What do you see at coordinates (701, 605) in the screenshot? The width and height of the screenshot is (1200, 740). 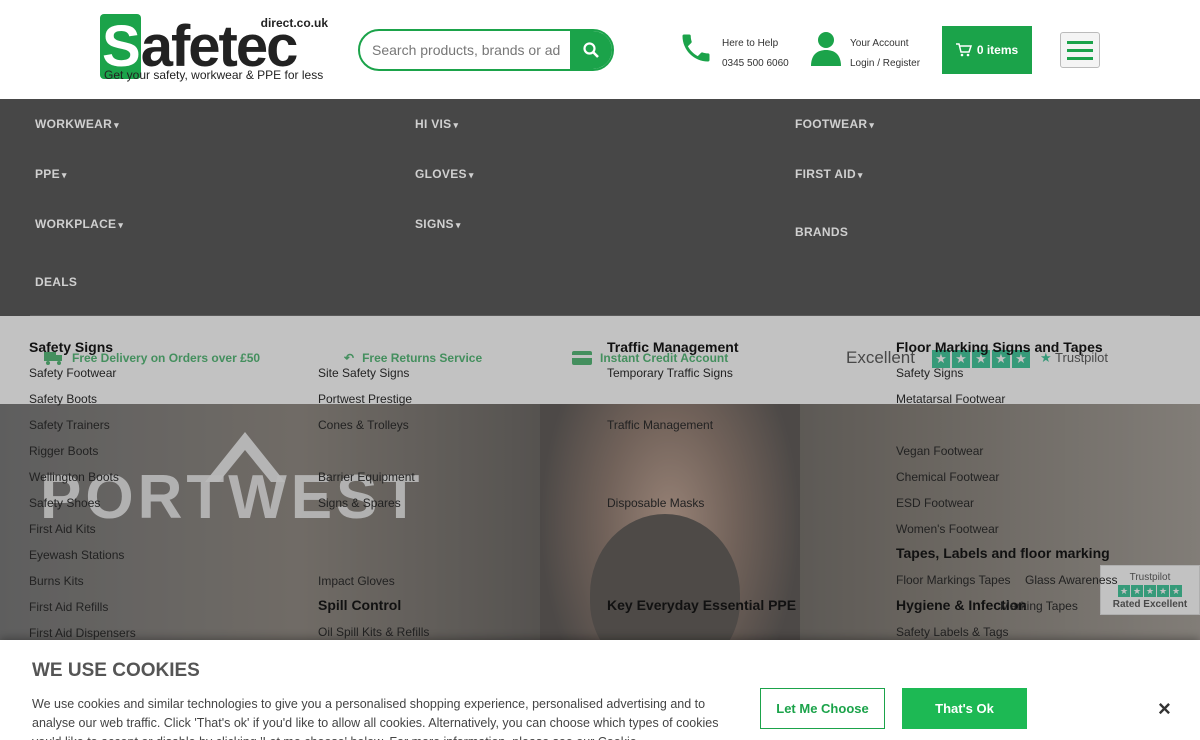 I see `dropdown-heading: Key Everyday Essential PPE` at bounding box center [701, 605].